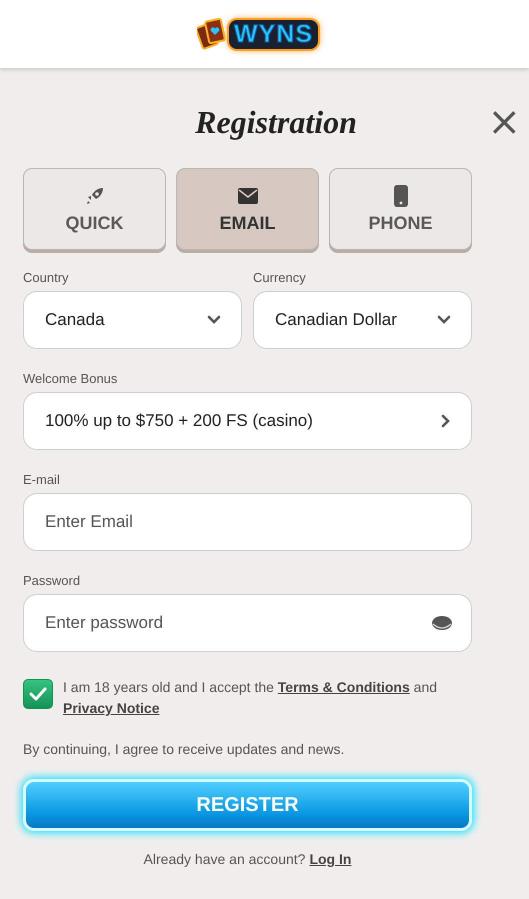 This screenshot has height=899, width=529. Describe the element at coordinates (442, 623) in the screenshot. I see `eye-icon` at that location.